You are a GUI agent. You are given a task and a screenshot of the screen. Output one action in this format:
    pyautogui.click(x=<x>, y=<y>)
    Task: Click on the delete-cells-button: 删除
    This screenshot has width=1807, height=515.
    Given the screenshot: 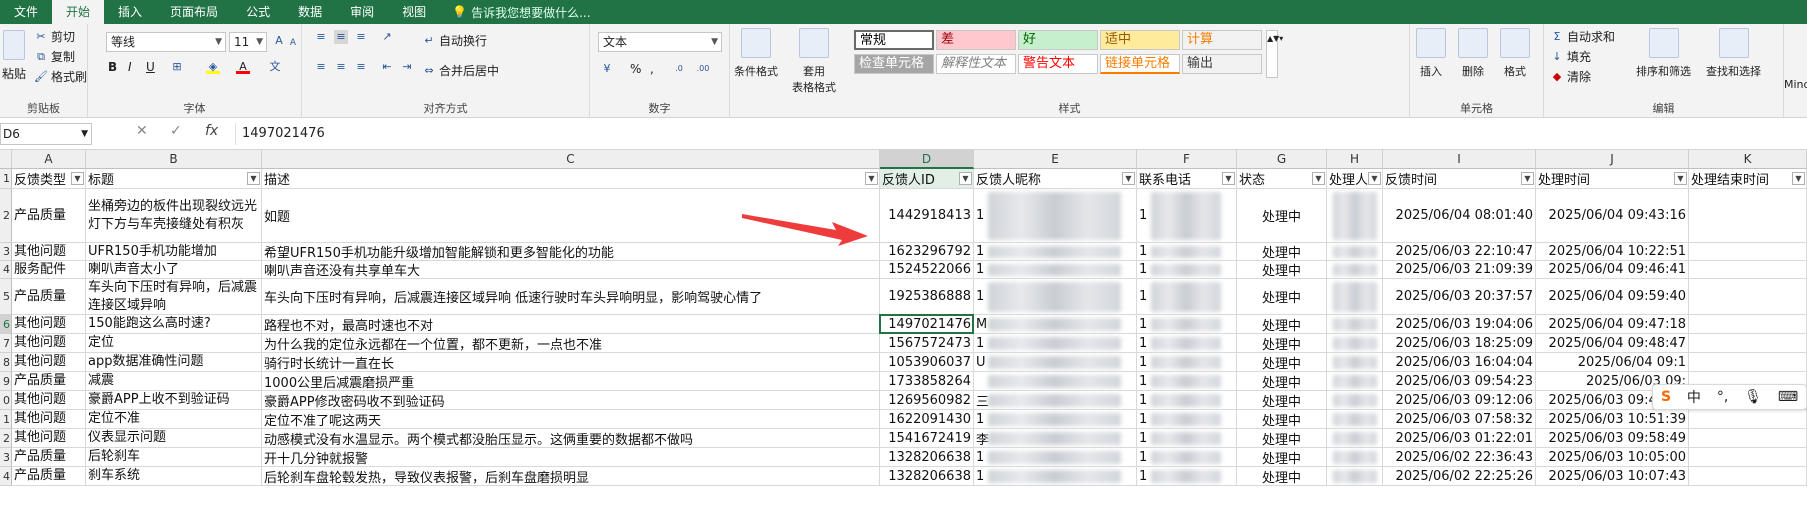 What is the action you would take?
    pyautogui.click(x=1473, y=53)
    